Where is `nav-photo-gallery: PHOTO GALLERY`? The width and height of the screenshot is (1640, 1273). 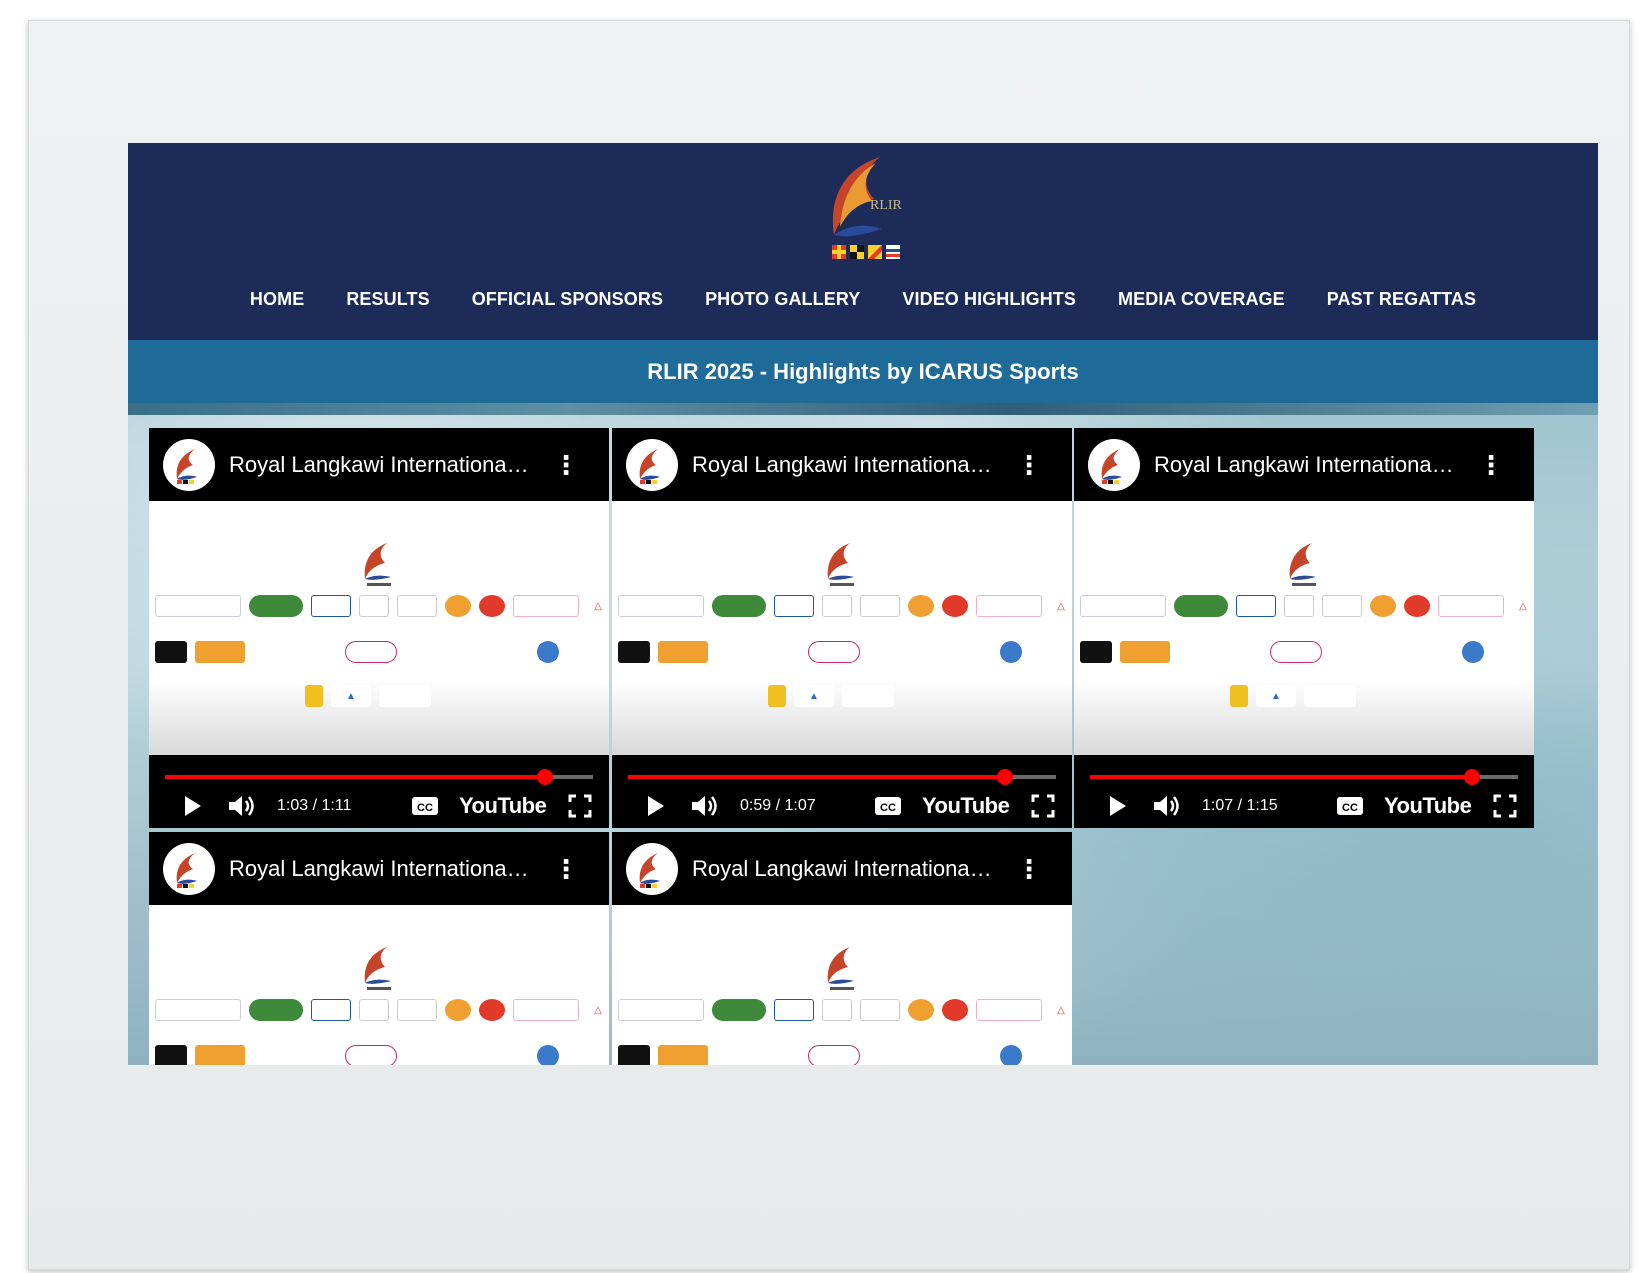
nav-photo-gallery: PHOTO GALLERY is located at coordinates (782, 299).